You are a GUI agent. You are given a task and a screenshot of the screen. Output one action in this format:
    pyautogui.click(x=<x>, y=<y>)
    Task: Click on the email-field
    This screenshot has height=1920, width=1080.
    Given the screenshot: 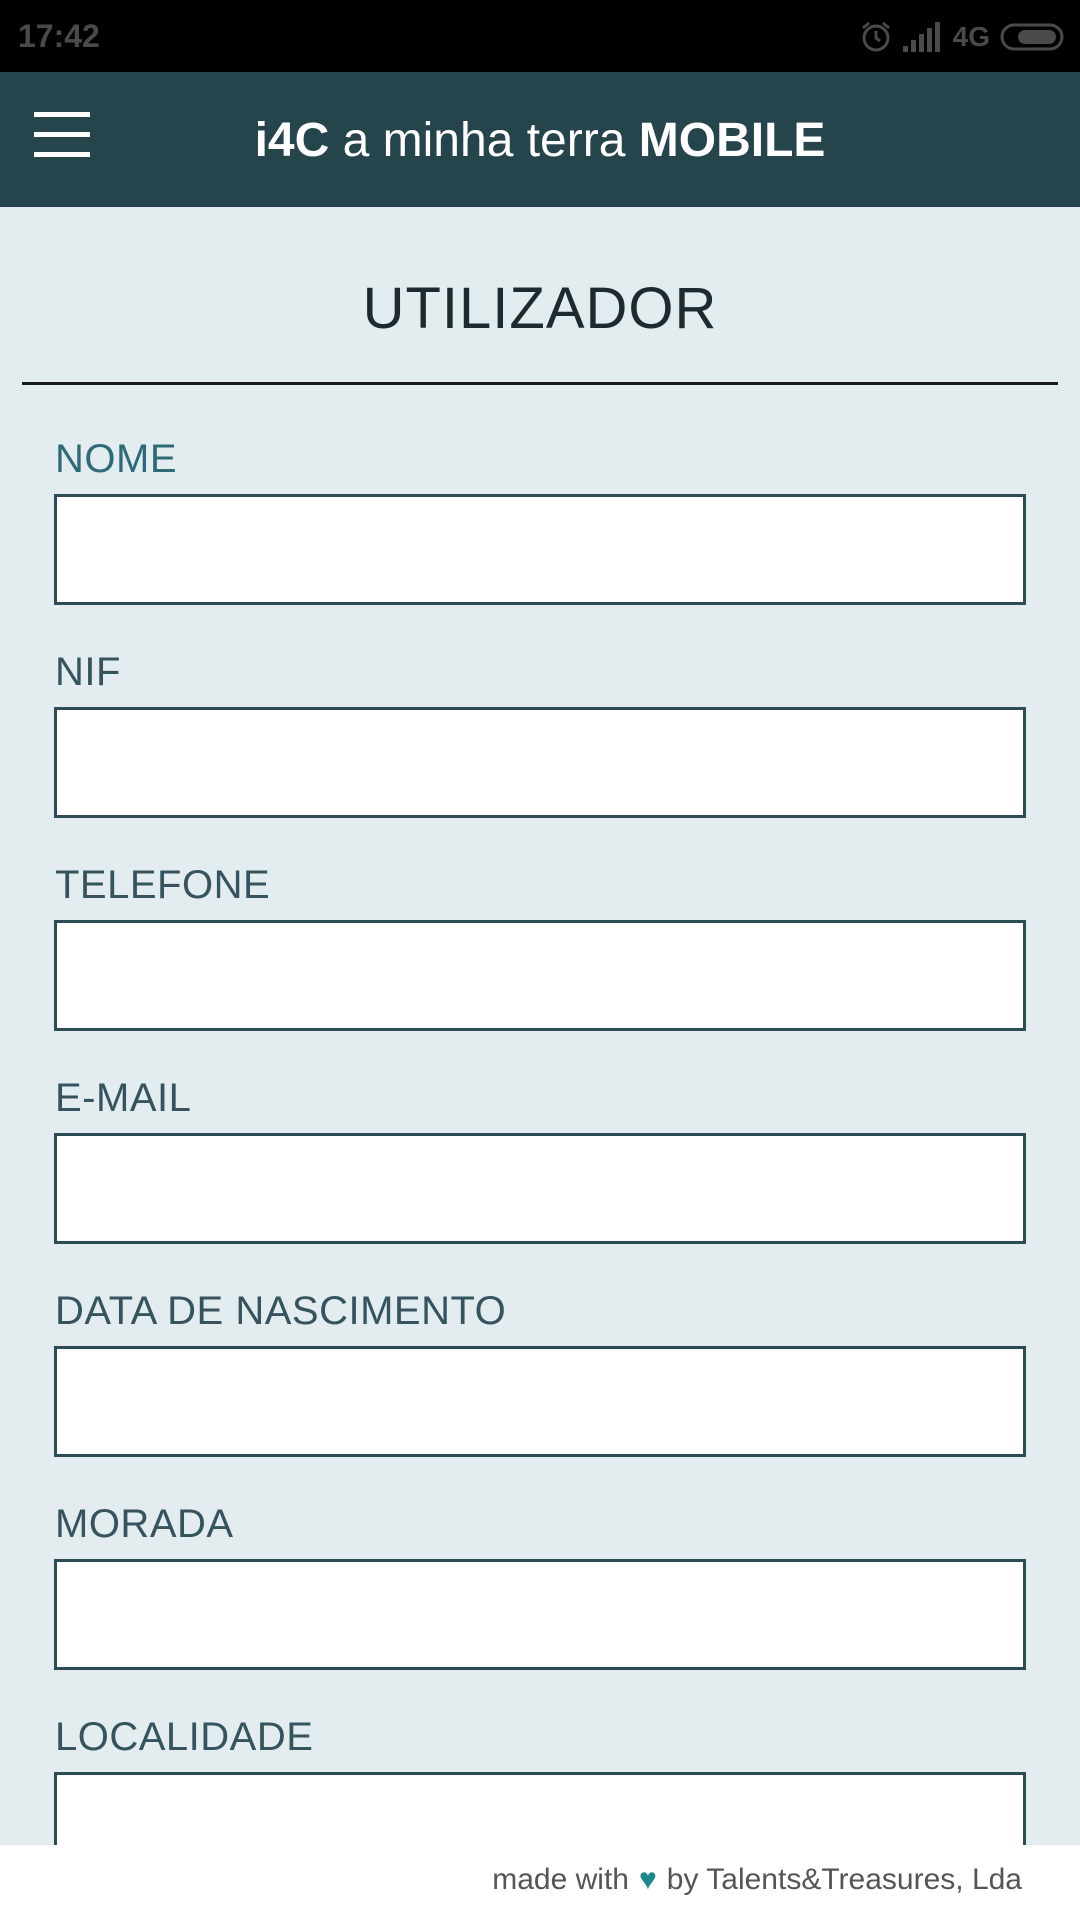 What is the action you would take?
    pyautogui.click(x=540, y=1188)
    